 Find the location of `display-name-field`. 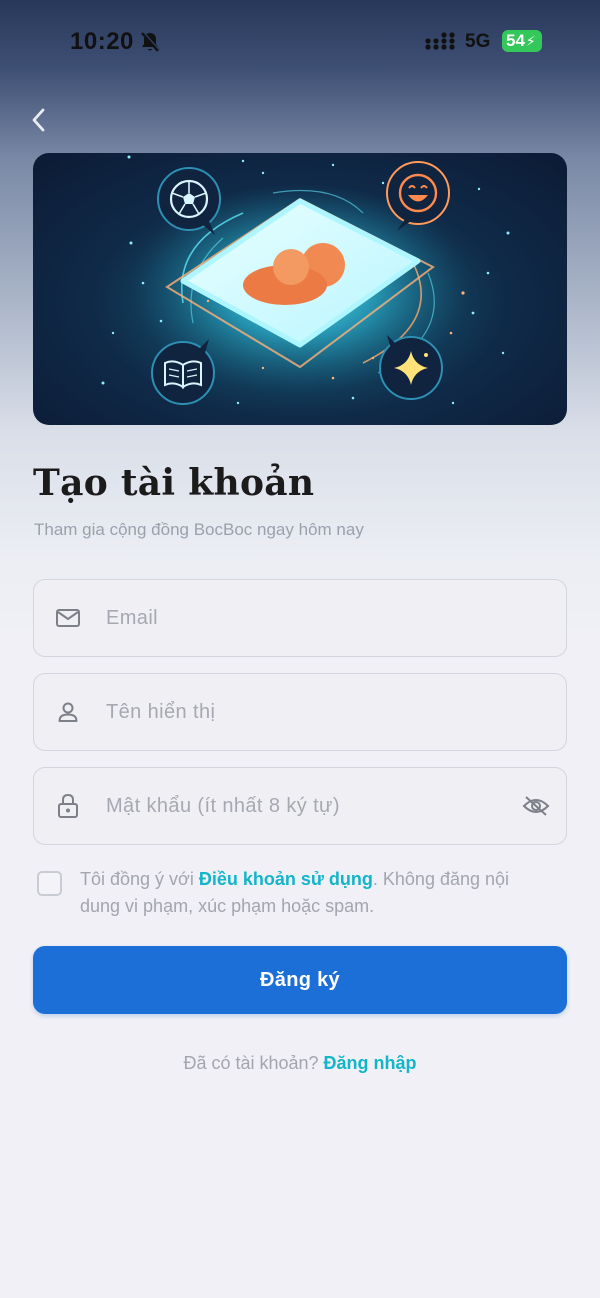

display-name-field is located at coordinates (300, 712).